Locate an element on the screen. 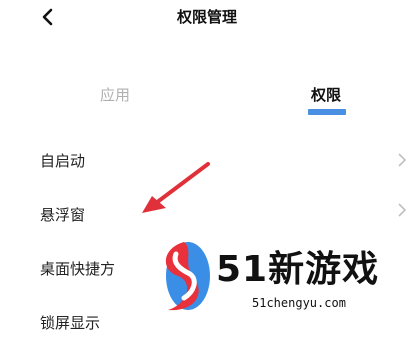 The height and width of the screenshot is (338, 414). annotation-arrow-icon is located at coordinates (176, 187).